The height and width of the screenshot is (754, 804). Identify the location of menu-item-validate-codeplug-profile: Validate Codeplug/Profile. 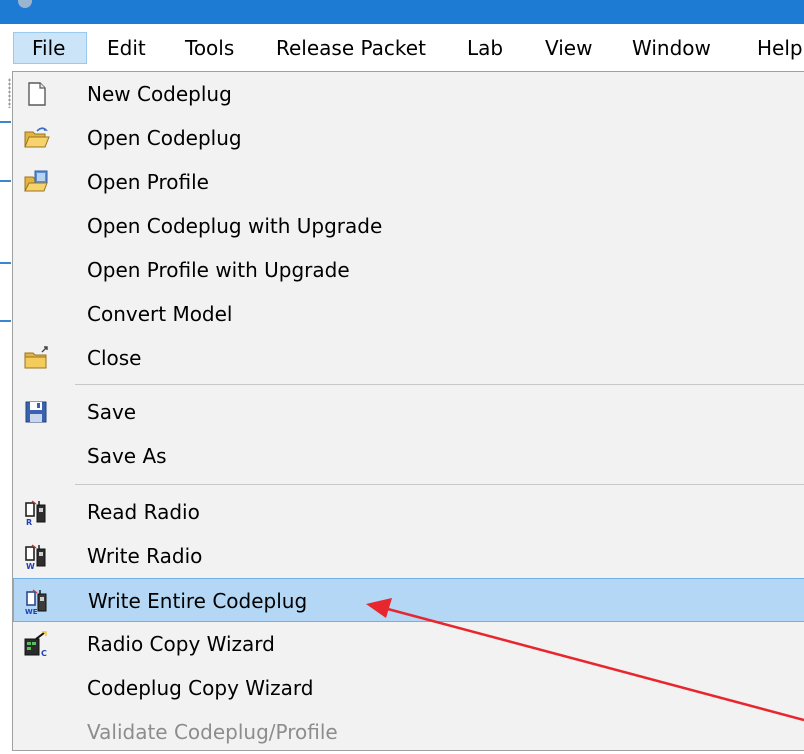
(408, 732).